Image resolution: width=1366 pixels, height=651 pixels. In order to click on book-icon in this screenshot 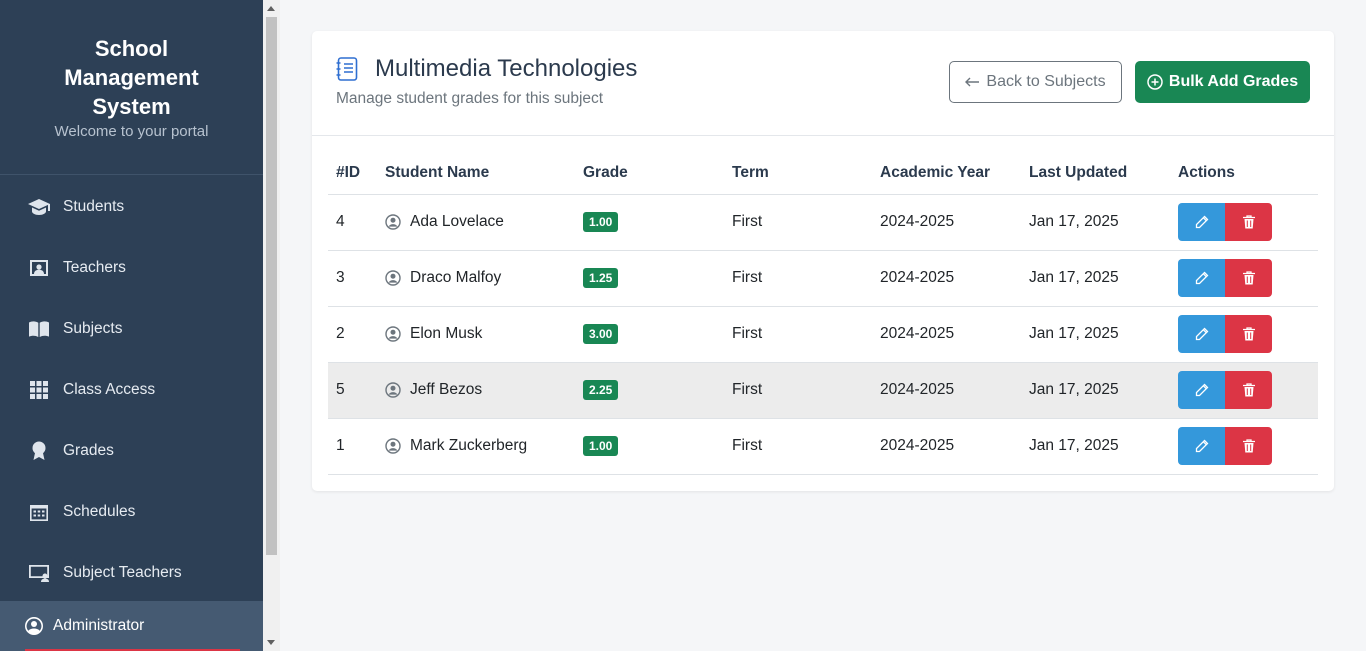, I will do `click(39, 329)`.